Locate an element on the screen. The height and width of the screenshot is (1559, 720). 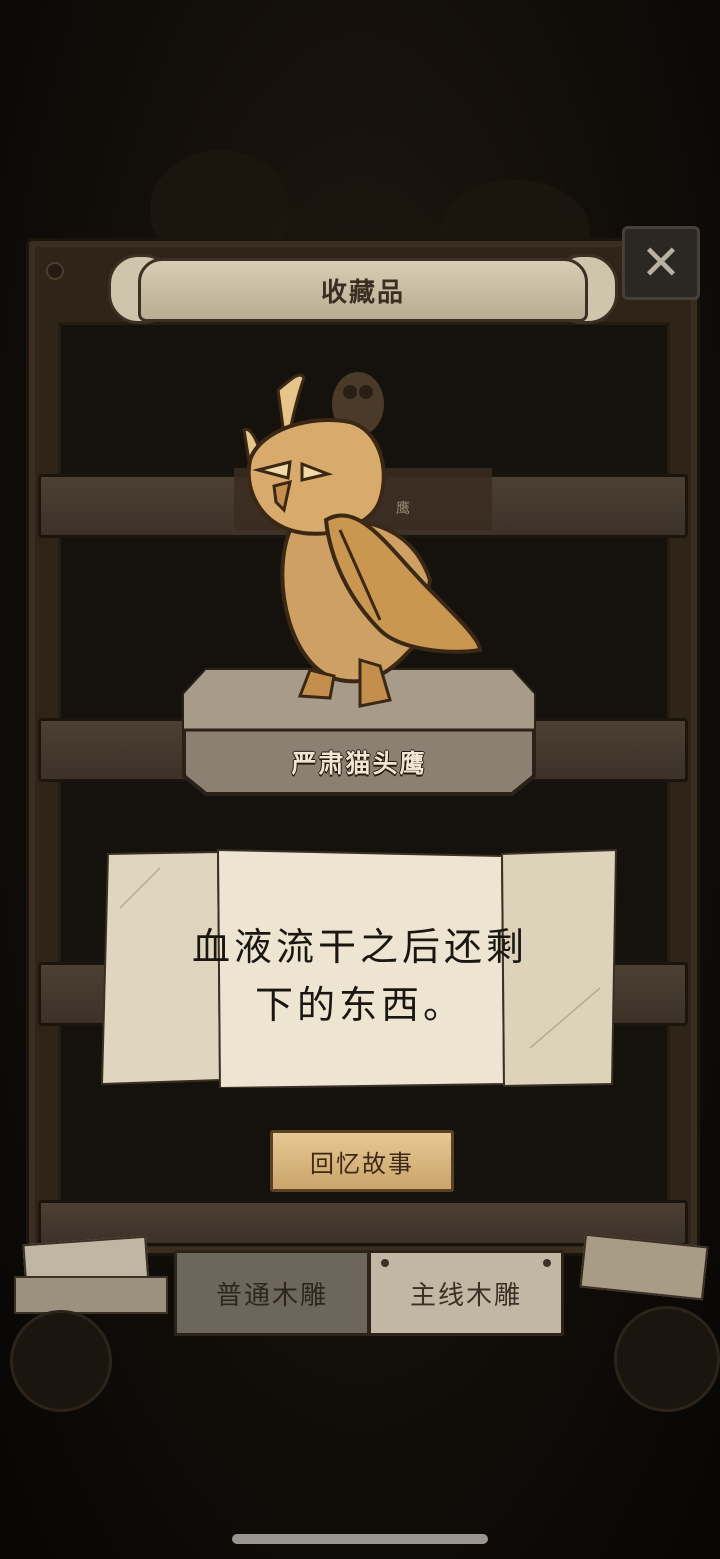
item-name: 严肃猫头鹰 is located at coordinates (359, 763).